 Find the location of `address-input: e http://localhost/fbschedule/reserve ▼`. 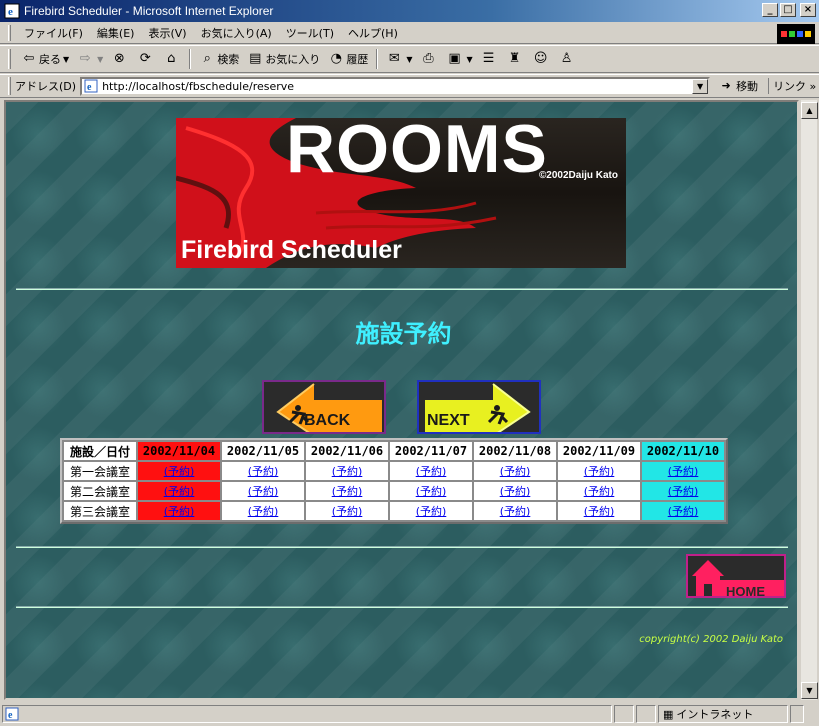

address-input: e http://localhost/fbschedule/reserve ▼ is located at coordinates (395, 86).